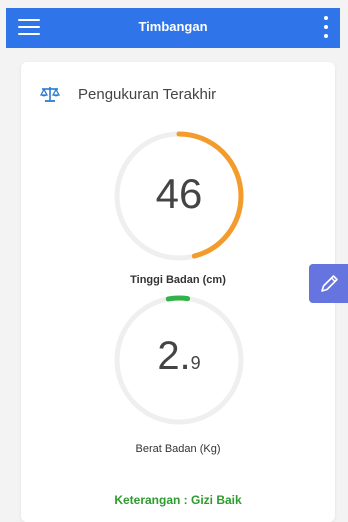  I want to click on weight-label: Berat Badan (Kg), so click(178, 449).